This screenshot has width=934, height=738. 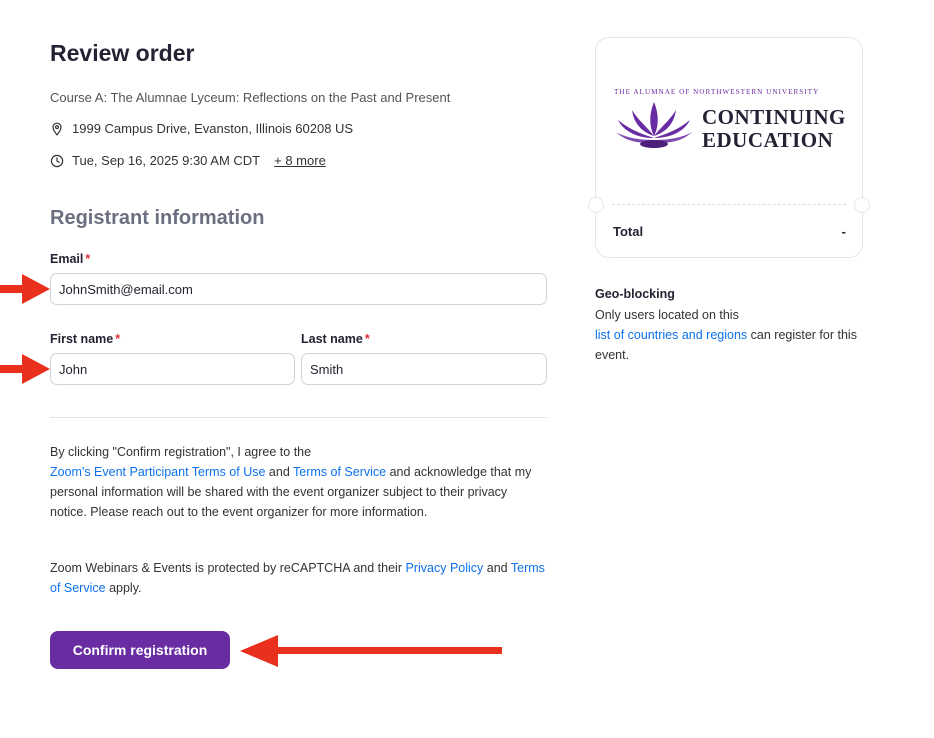 I want to click on geo-text-1: Only users located on this, so click(x=667, y=315).